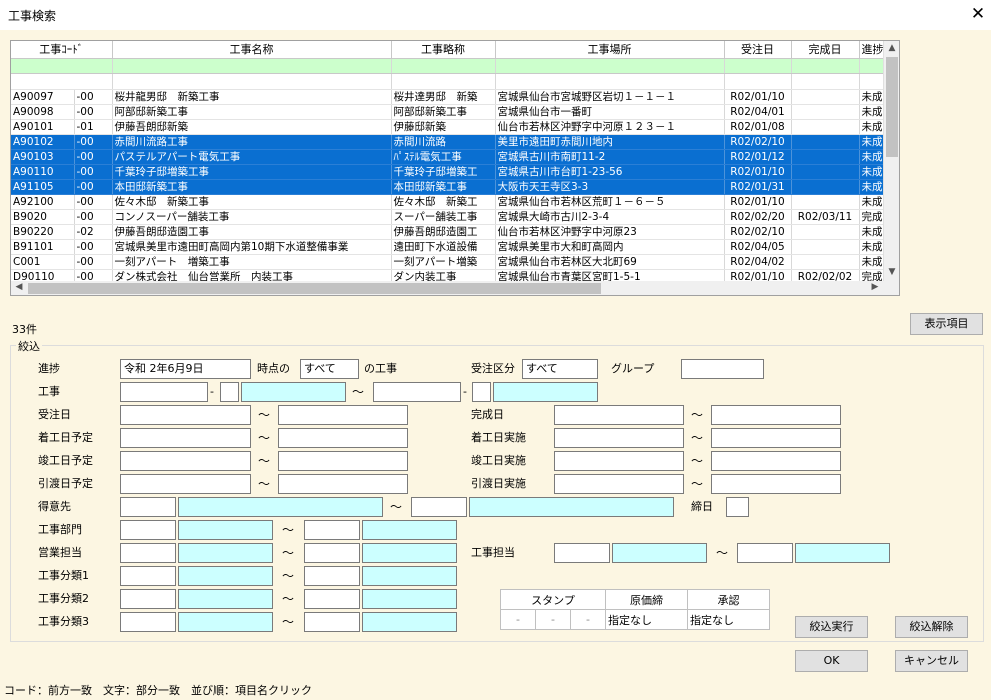 The width and height of the screenshot is (991, 700). Describe the element at coordinates (332, 622) in the screenshot. I see `class3-to-code-field` at that location.